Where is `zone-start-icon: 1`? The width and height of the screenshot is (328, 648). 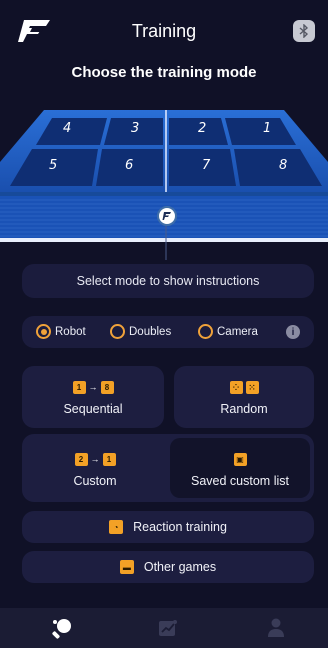 zone-start-icon: 1 is located at coordinates (79, 387).